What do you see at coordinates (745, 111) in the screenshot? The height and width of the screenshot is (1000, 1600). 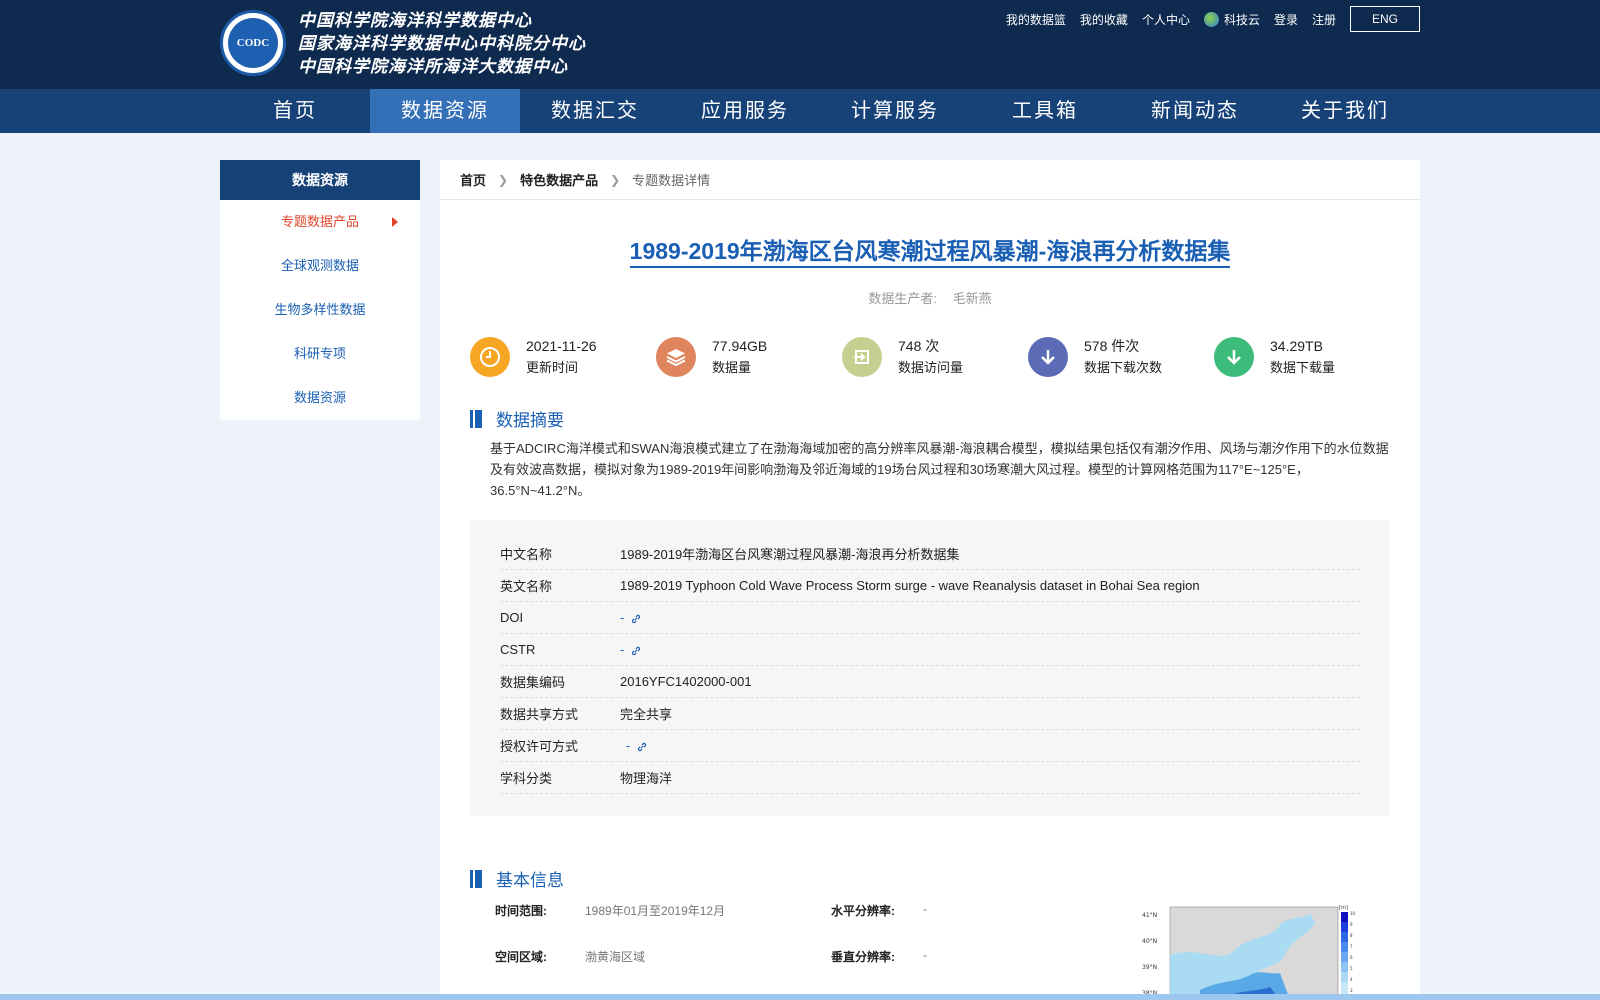 I see `nav-app-services: 应用服务` at bounding box center [745, 111].